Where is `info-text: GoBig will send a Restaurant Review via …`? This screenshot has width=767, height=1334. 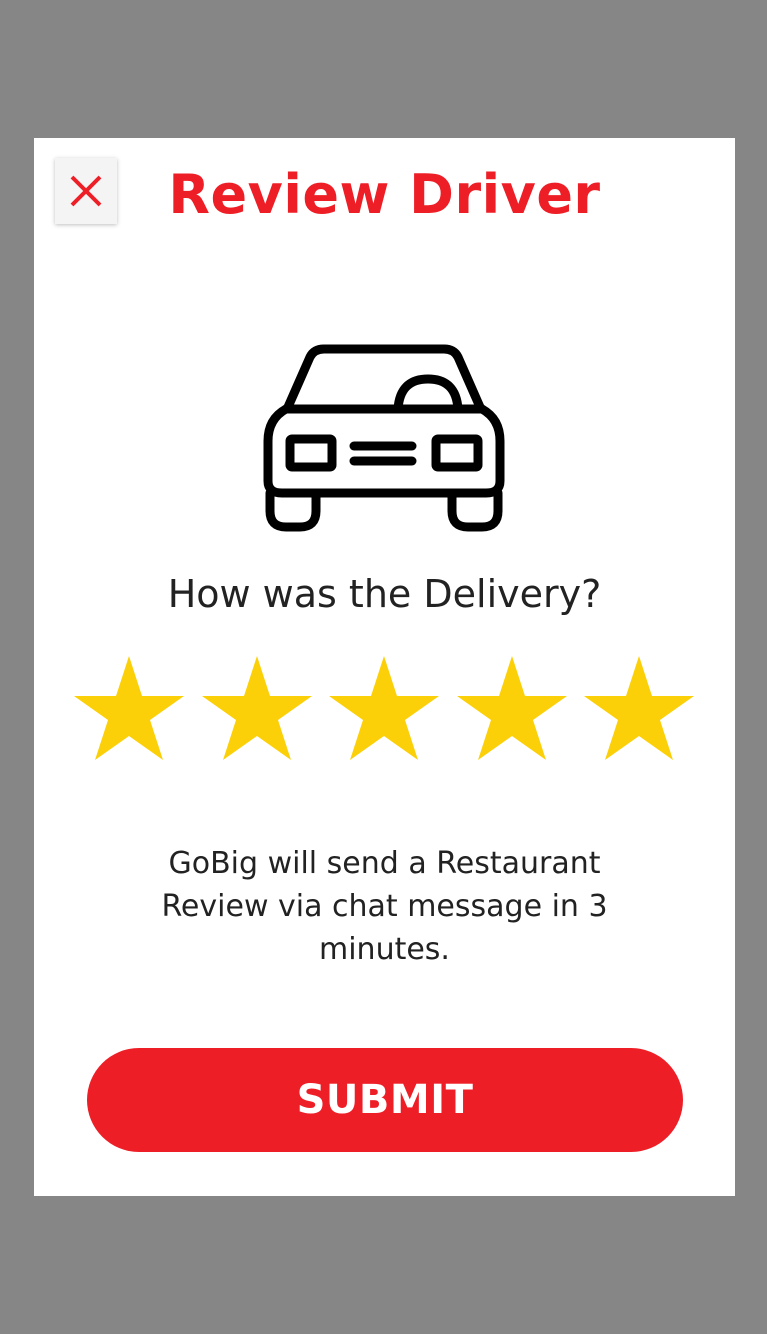
info-text: GoBig will send a Restaurant Review via … is located at coordinates (384, 906).